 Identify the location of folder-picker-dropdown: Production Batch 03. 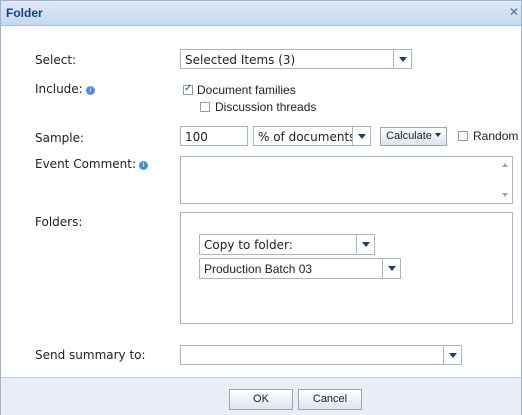
(300, 268).